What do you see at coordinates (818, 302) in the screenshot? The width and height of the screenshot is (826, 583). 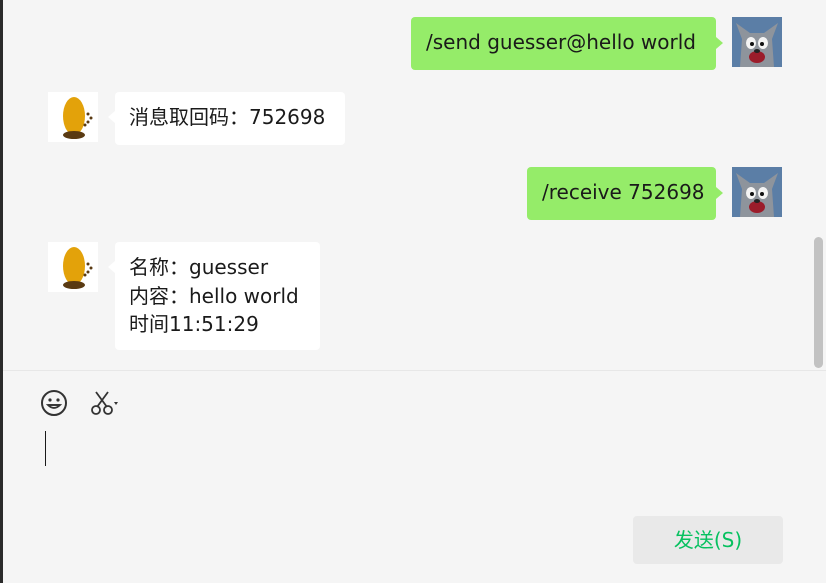 I see `scrollbar-thumb` at bounding box center [818, 302].